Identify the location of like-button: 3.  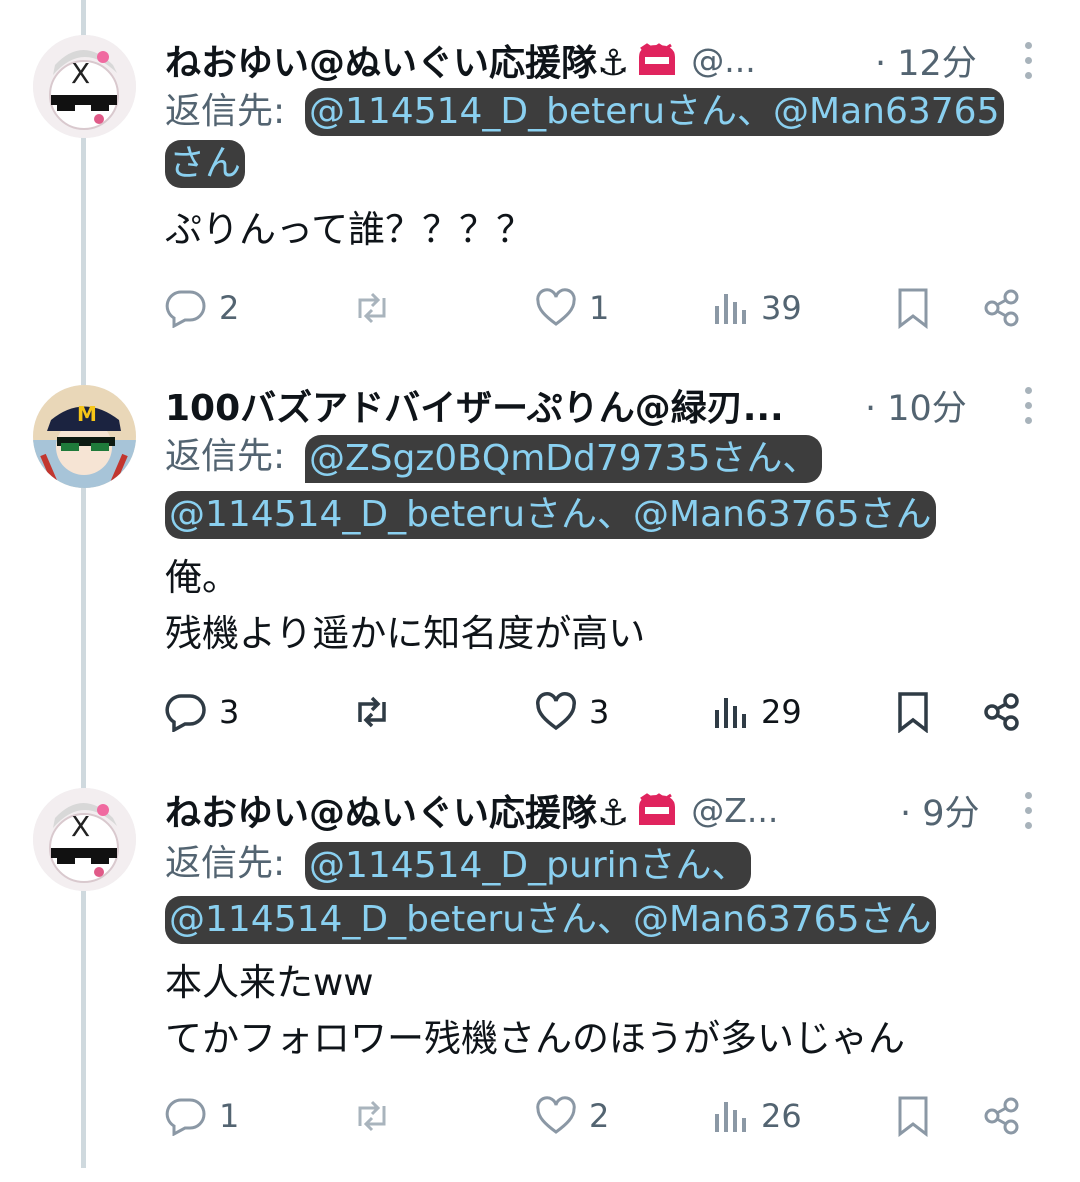
(572, 712).